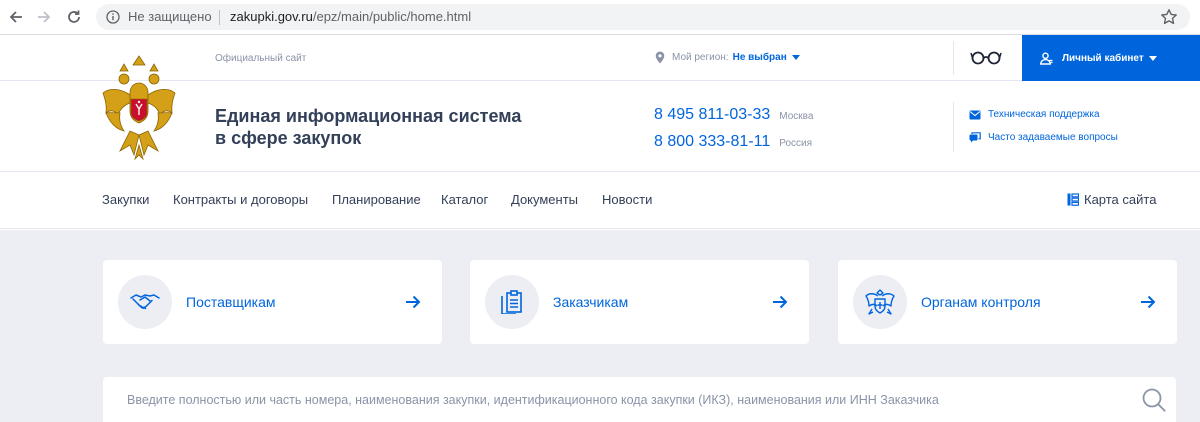 This screenshot has width=1200, height=422. Describe the element at coordinates (639, 302) in the screenshot. I see `customers-card: Заказчикам` at that location.